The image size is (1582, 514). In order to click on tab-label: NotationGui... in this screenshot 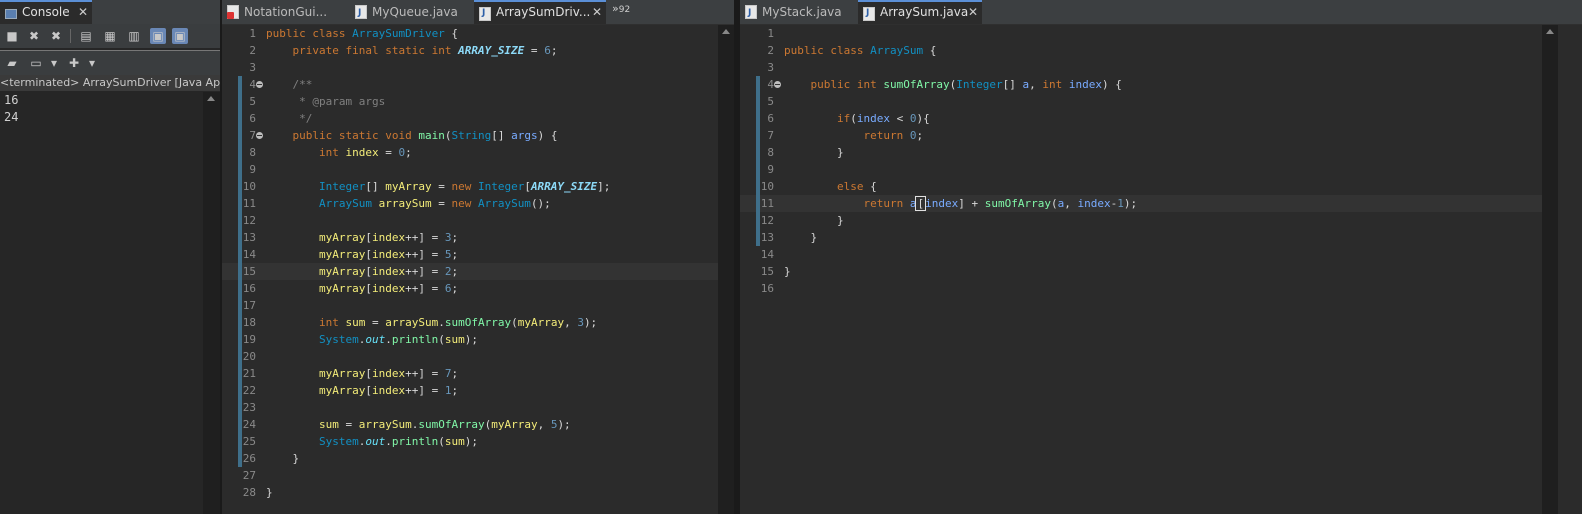, I will do `click(286, 12)`.